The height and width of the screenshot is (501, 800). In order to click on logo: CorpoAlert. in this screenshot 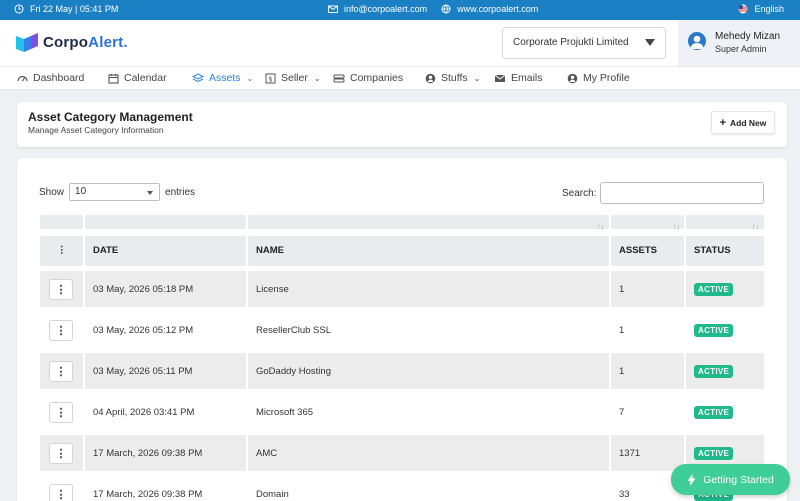, I will do `click(72, 42)`.